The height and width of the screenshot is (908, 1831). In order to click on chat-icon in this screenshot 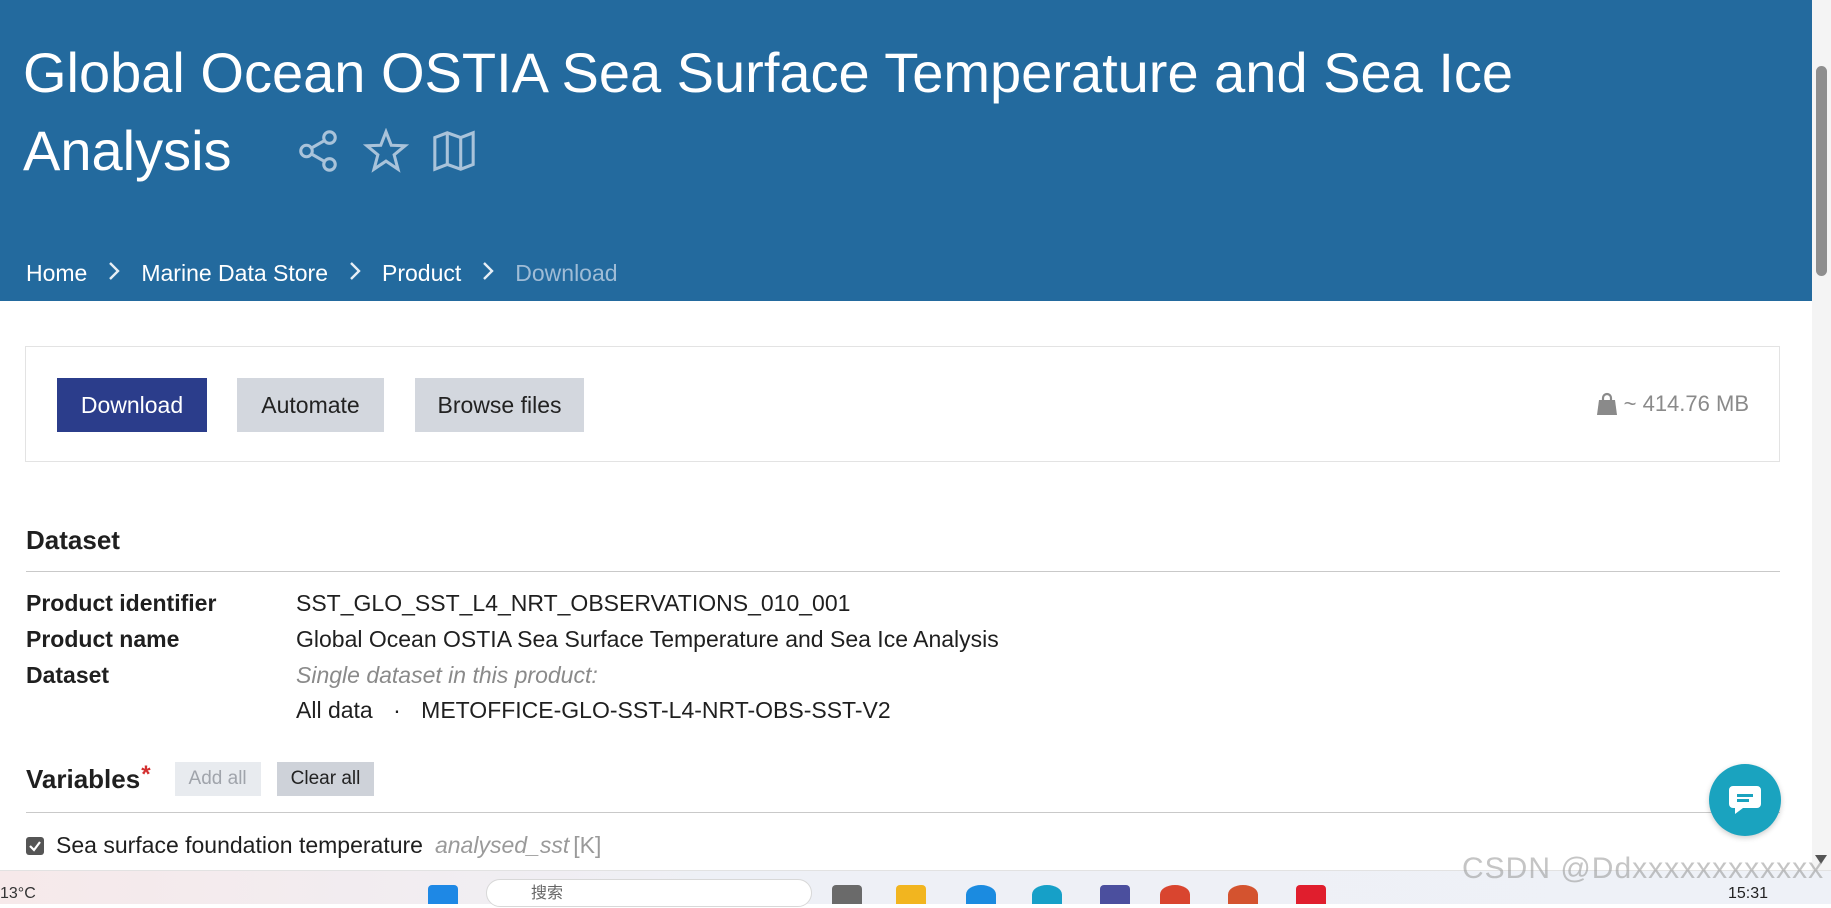, I will do `click(1745, 800)`.